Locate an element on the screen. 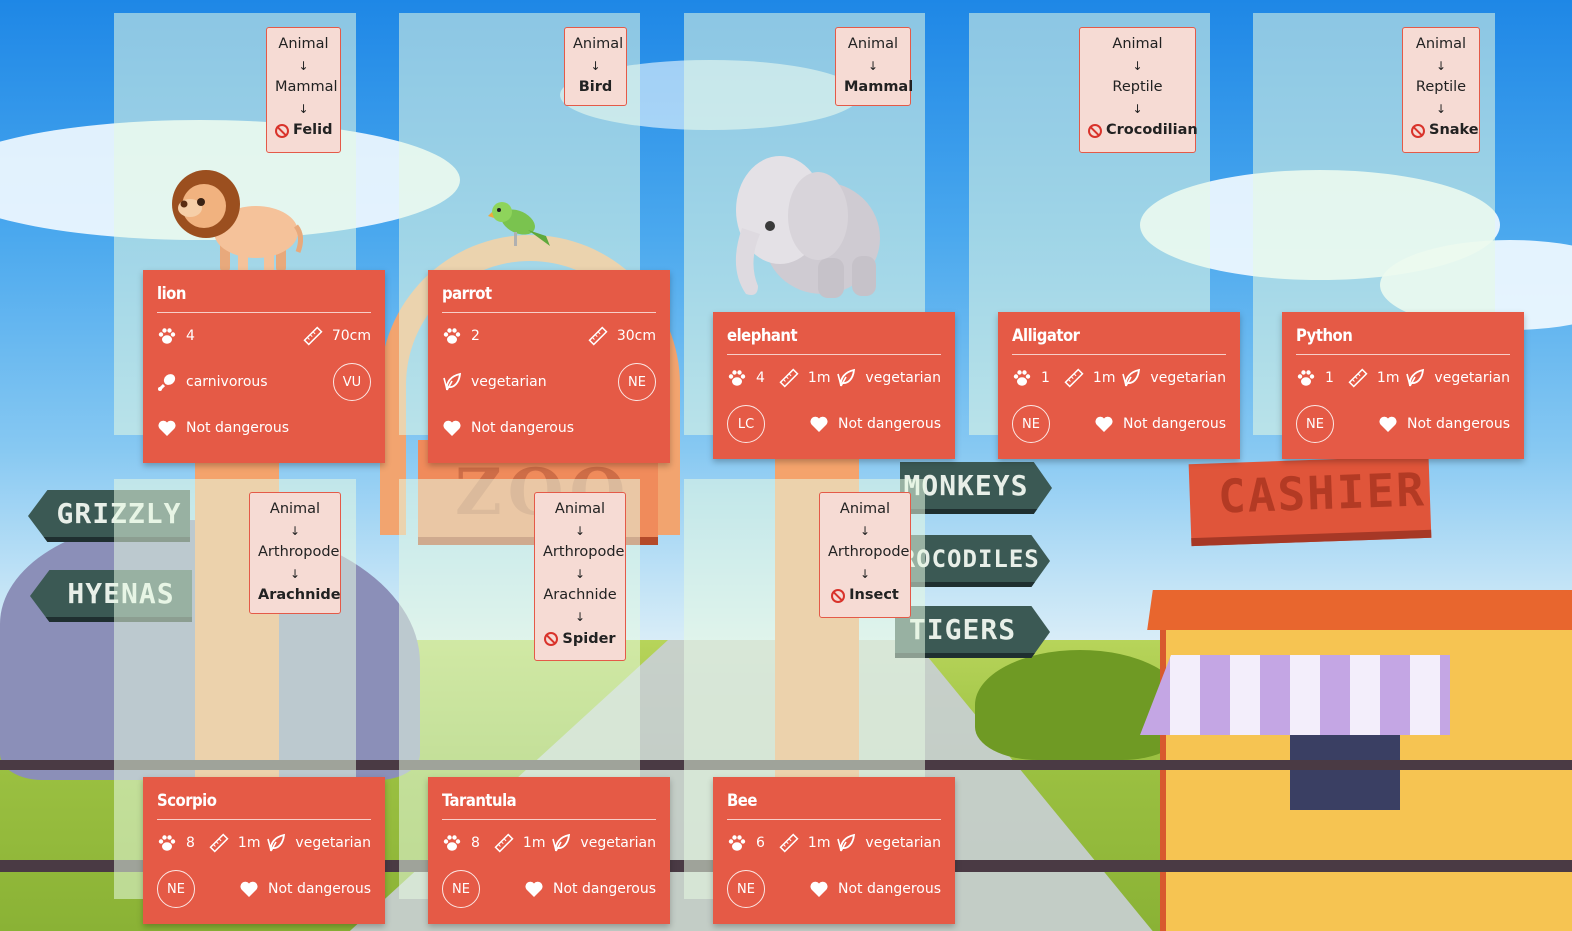 The width and height of the screenshot is (1572, 931). taxonomy-leaf: Crocodilian is located at coordinates (1152, 130).